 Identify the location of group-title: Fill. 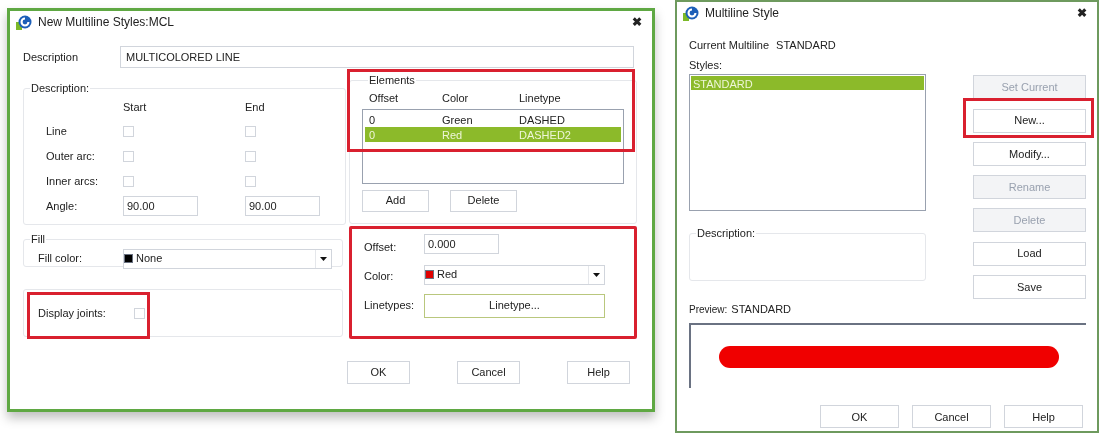
(38, 239).